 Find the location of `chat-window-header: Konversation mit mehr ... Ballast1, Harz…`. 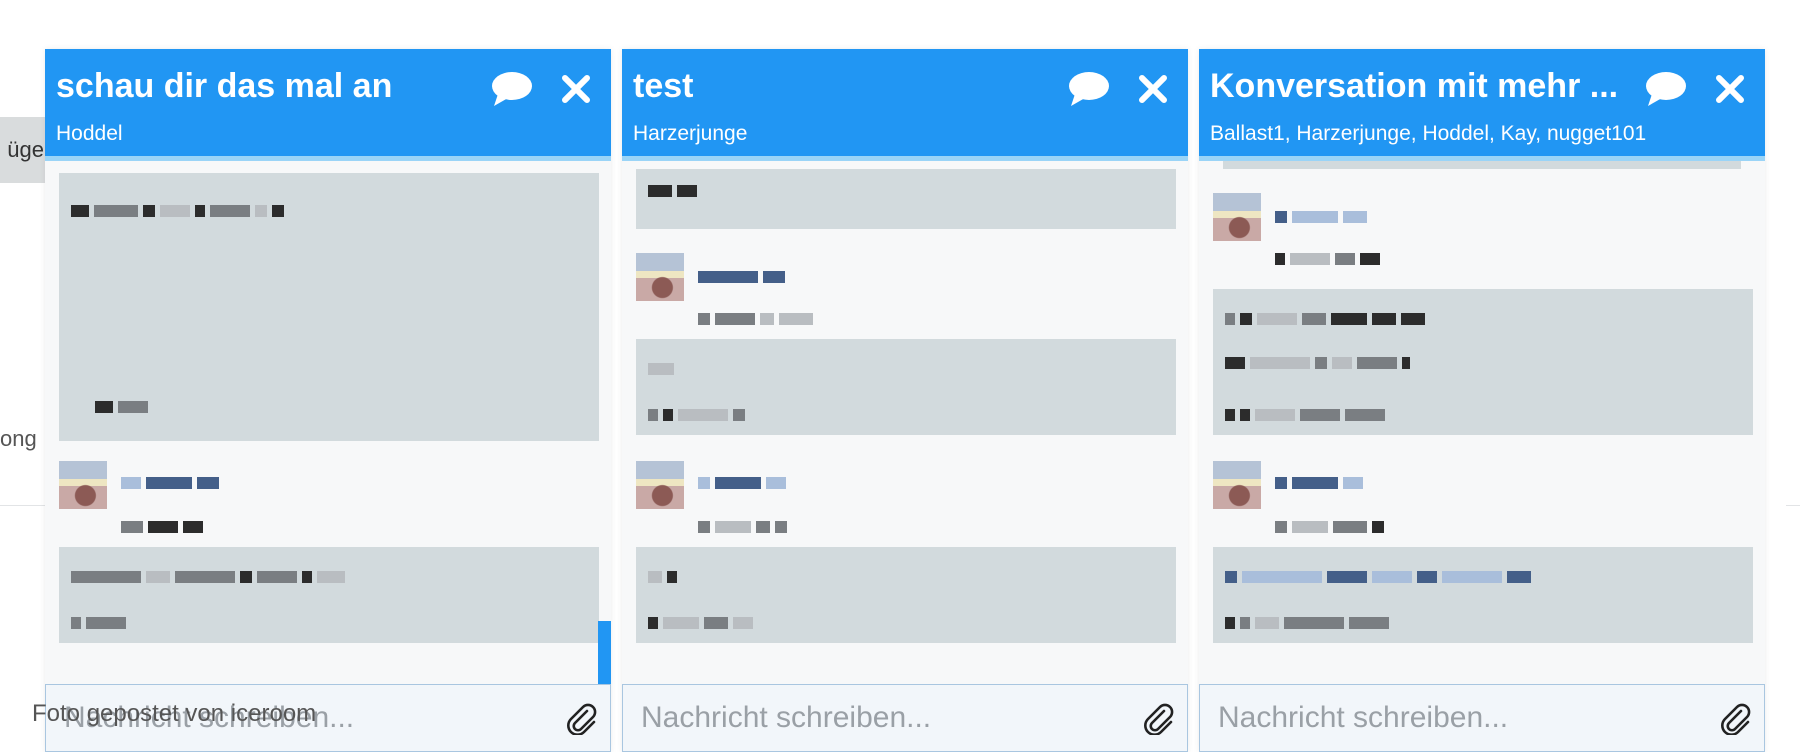

chat-window-header: Konversation mit mehr ... Ballast1, Harz… is located at coordinates (1482, 105).